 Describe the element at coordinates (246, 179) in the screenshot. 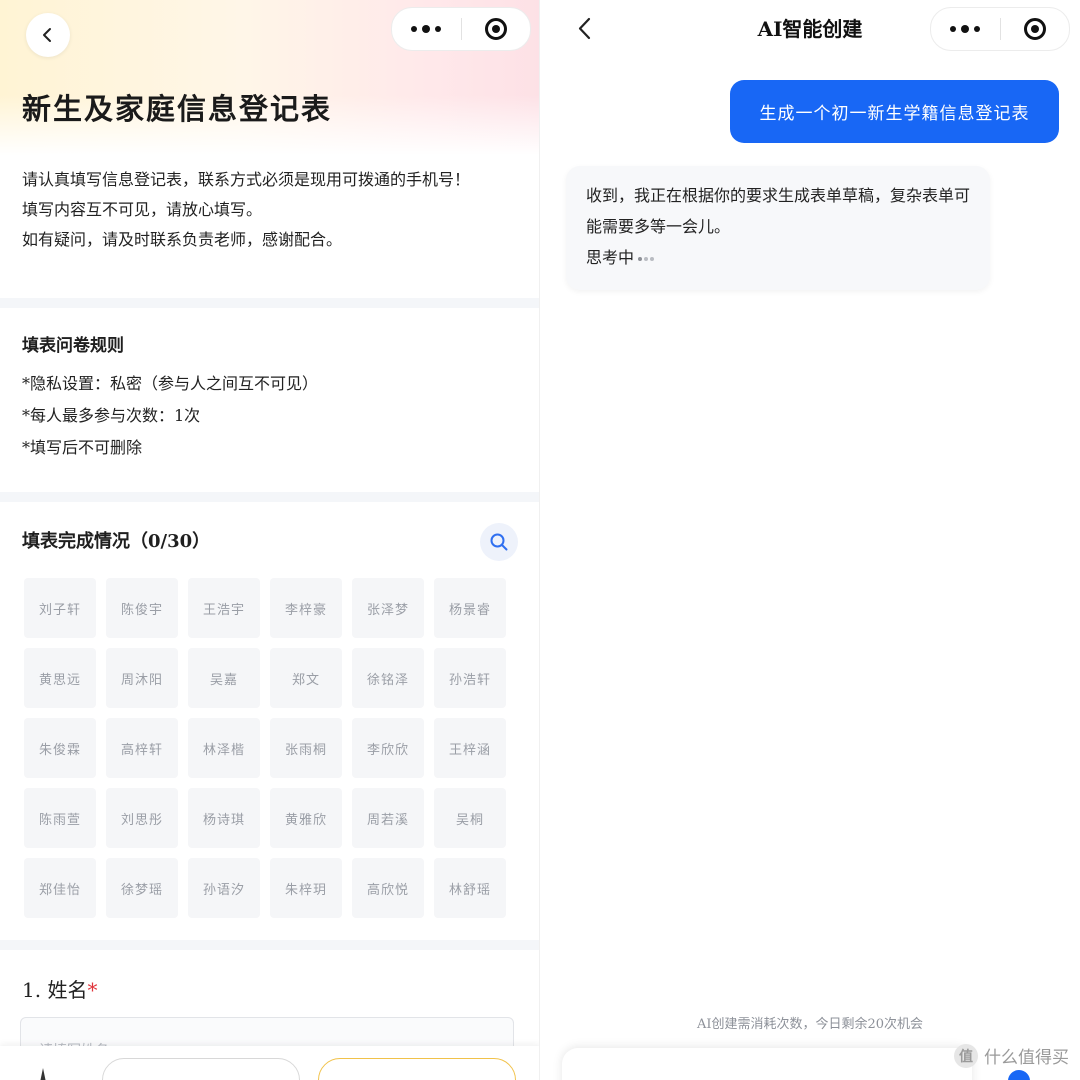

I see `intro-line: 请认真填写信息登记表，联系方式必须是现用可拨通的手机号！` at that location.